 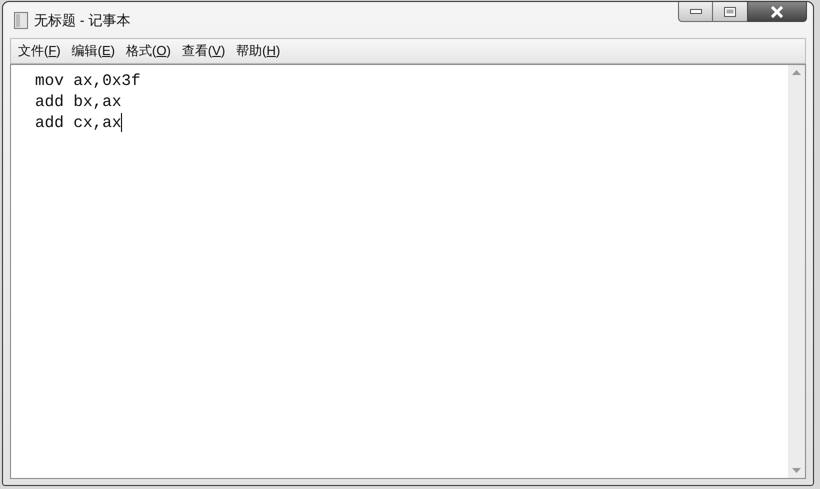 What do you see at coordinates (78, 123) in the screenshot?
I see `code-line: add cx,ax` at bounding box center [78, 123].